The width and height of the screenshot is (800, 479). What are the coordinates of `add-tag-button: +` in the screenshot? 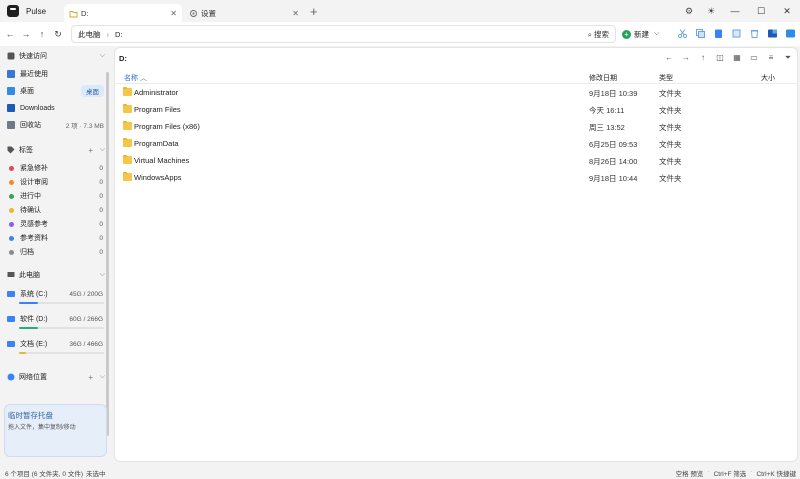 It's located at (90, 150).